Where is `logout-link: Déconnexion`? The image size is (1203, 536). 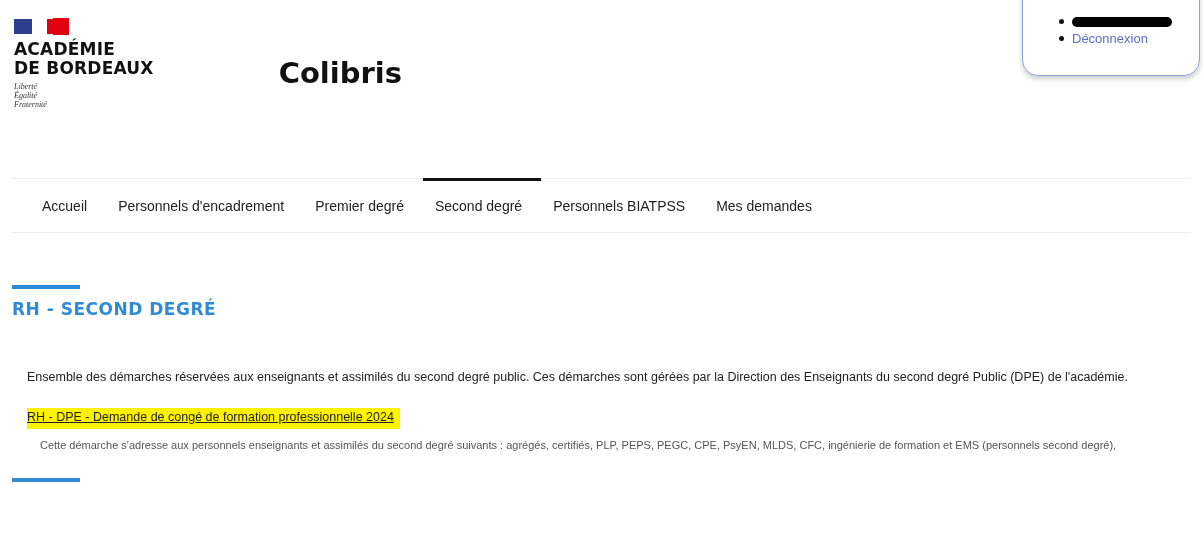
logout-link: Déconnexion is located at coordinates (1110, 38).